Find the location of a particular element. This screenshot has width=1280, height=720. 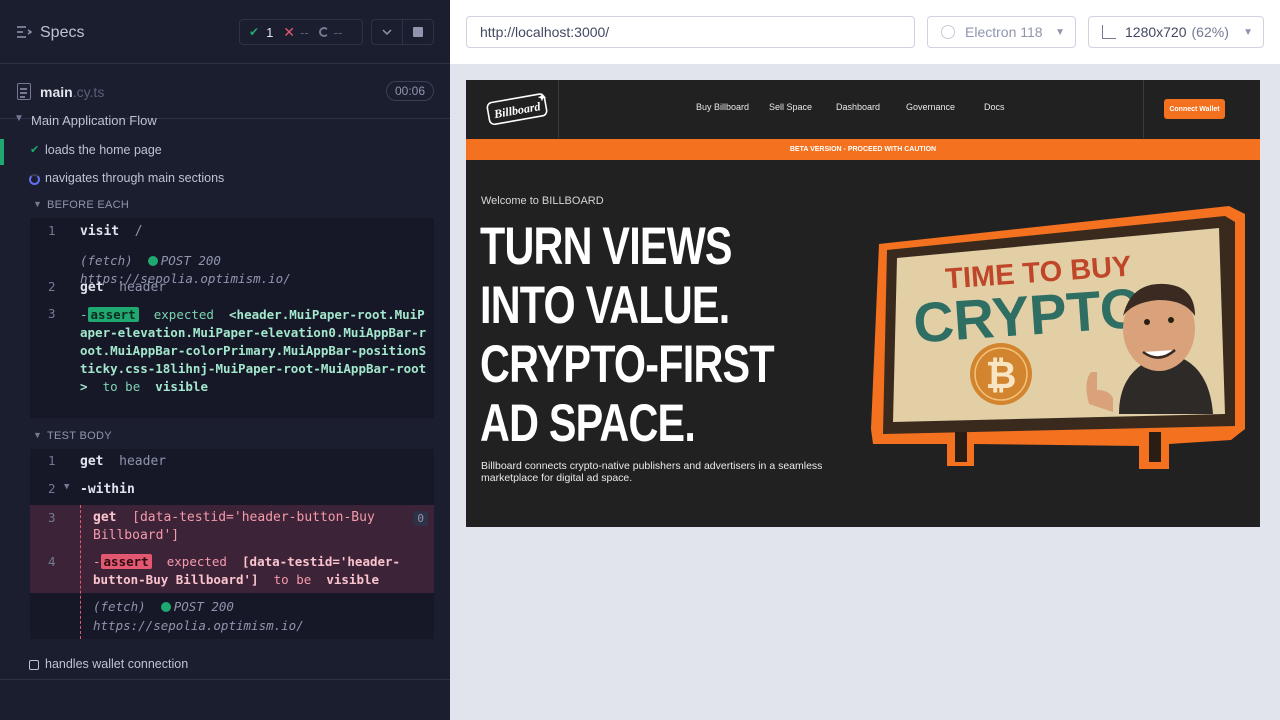

aut-header: Electron 118 ▼ 1280x720 (62%) ▼ is located at coordinates (865, 32).